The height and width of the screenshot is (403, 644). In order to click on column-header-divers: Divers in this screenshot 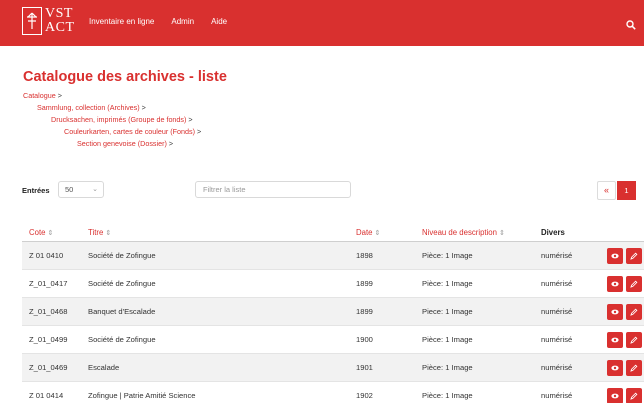, I will do `click(553, 232)`.